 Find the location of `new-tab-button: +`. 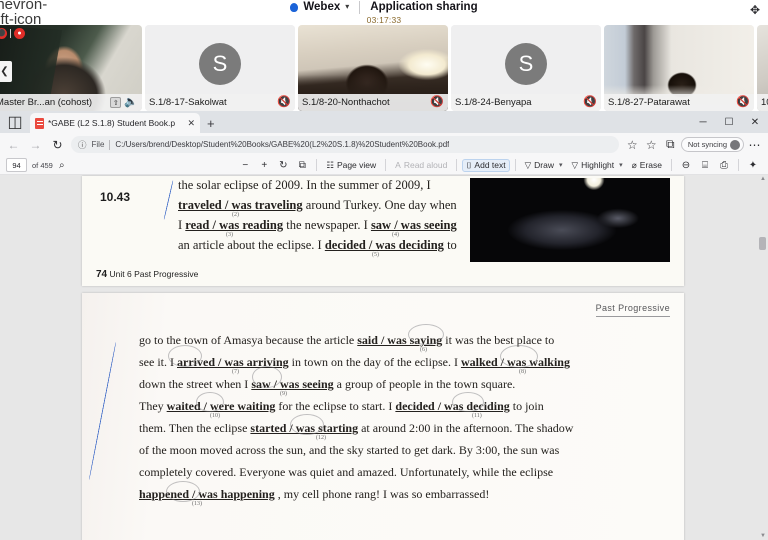

new-tab-button: + is located at coordinates (211, 123).